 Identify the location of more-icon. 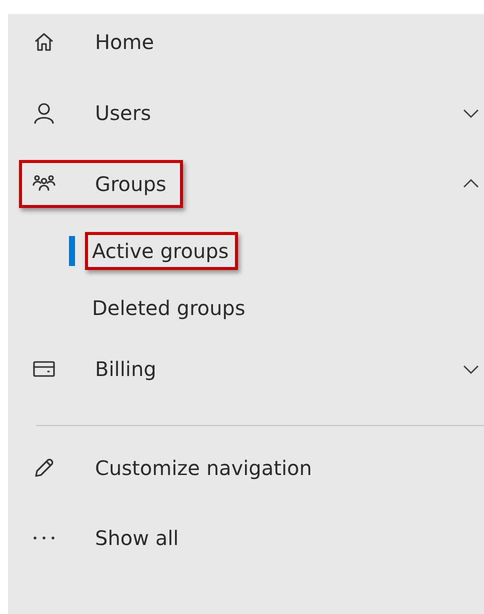
(44, 538).